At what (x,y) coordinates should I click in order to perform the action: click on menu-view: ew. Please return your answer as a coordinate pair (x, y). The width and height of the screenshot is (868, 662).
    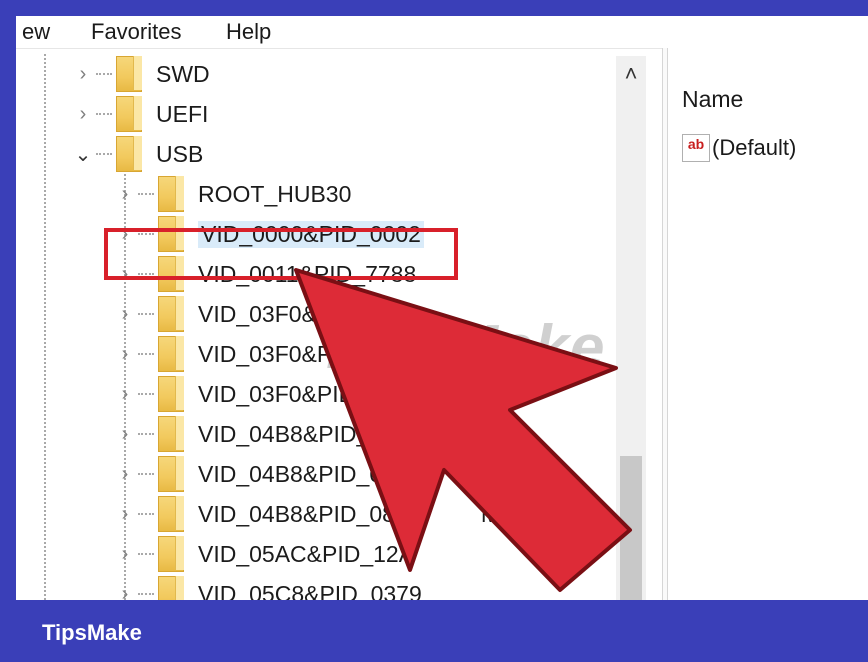
    Looking at the image, I should click on (36, 32).